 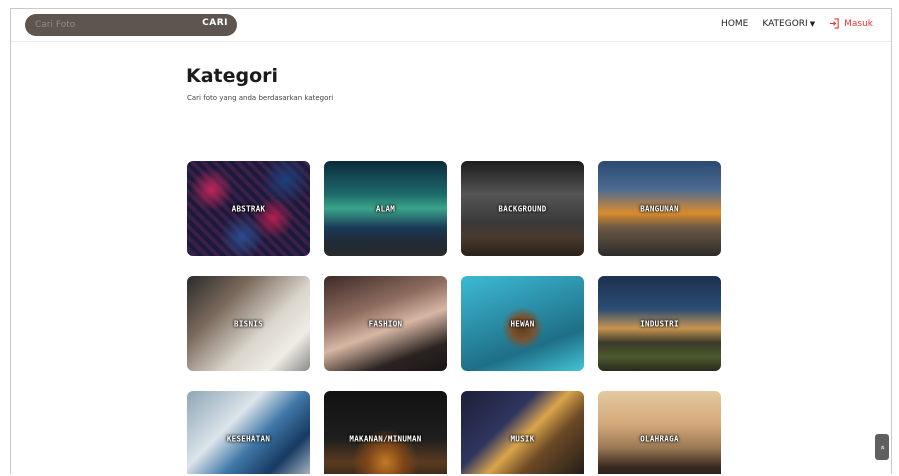 I want to click on category-label: BACKGROUND, so click(x=522, y=208).